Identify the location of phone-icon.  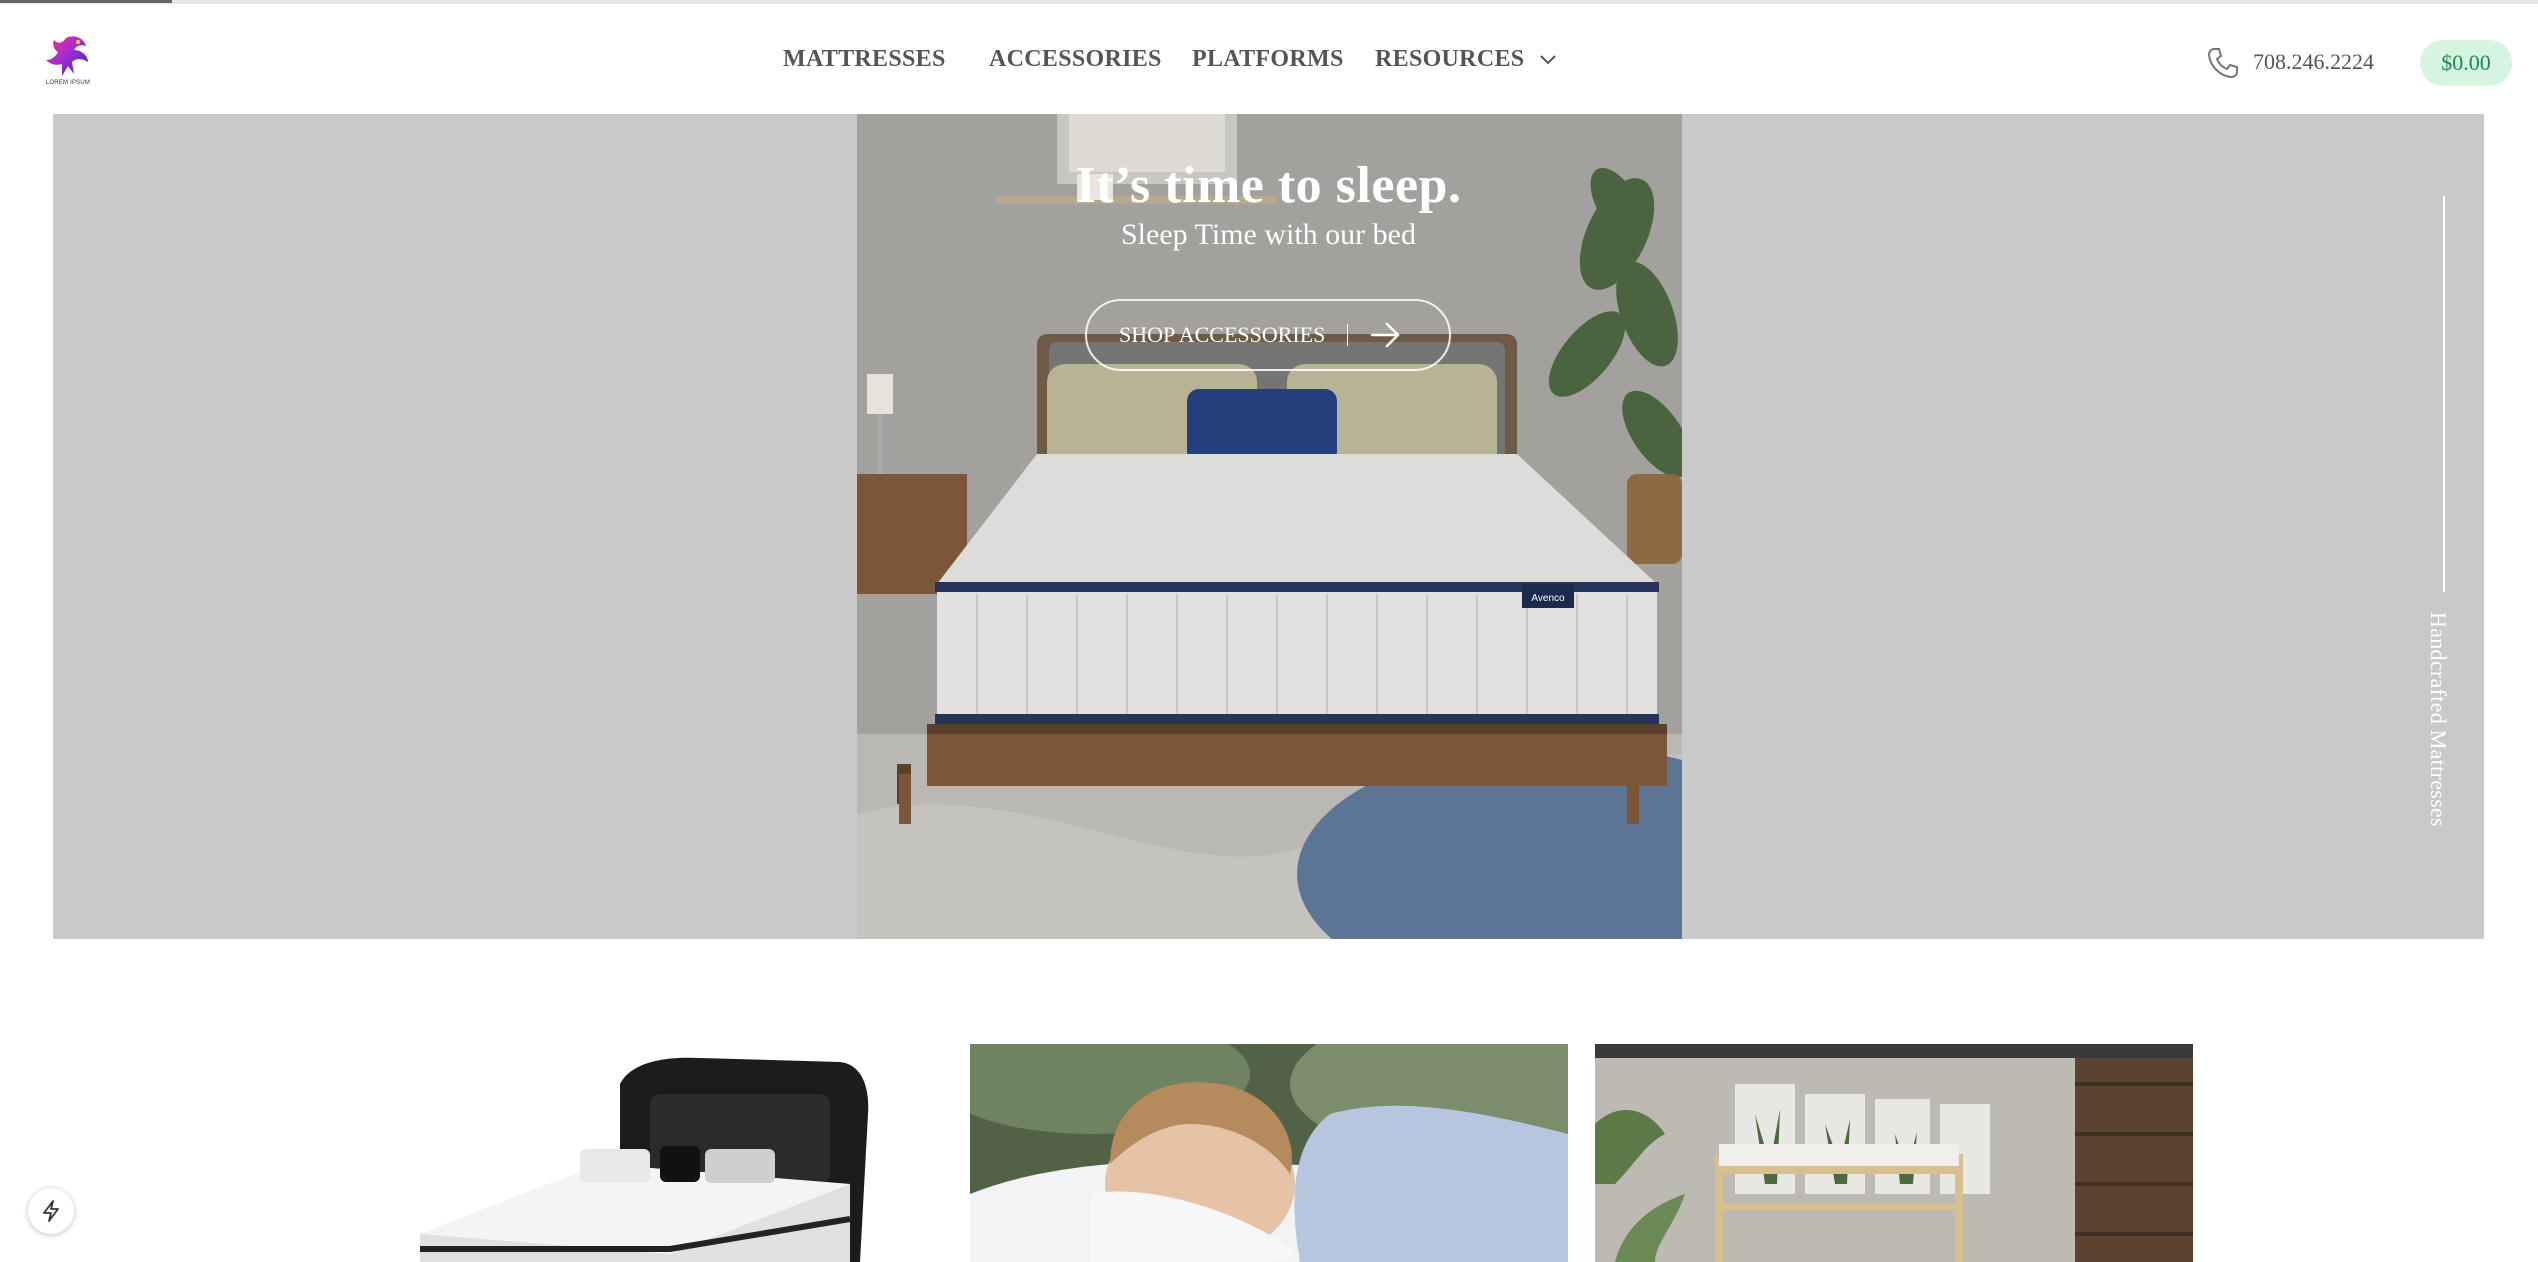
(2222, 63).